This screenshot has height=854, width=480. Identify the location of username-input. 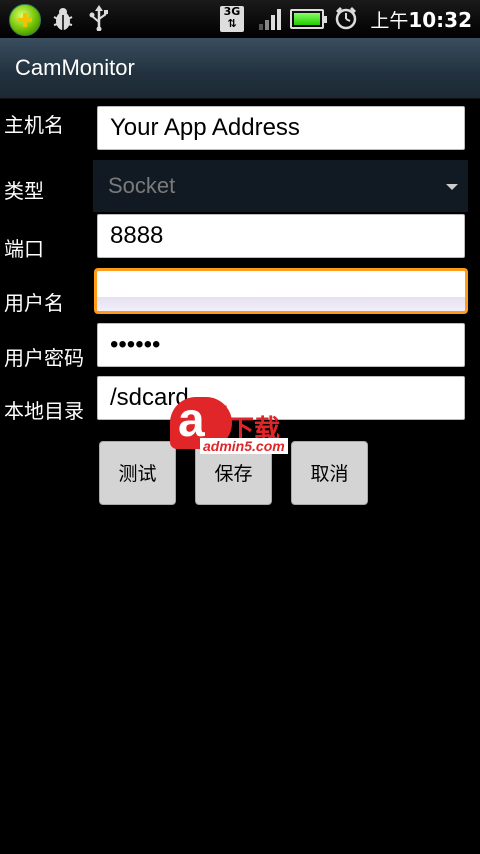
(281, 291).